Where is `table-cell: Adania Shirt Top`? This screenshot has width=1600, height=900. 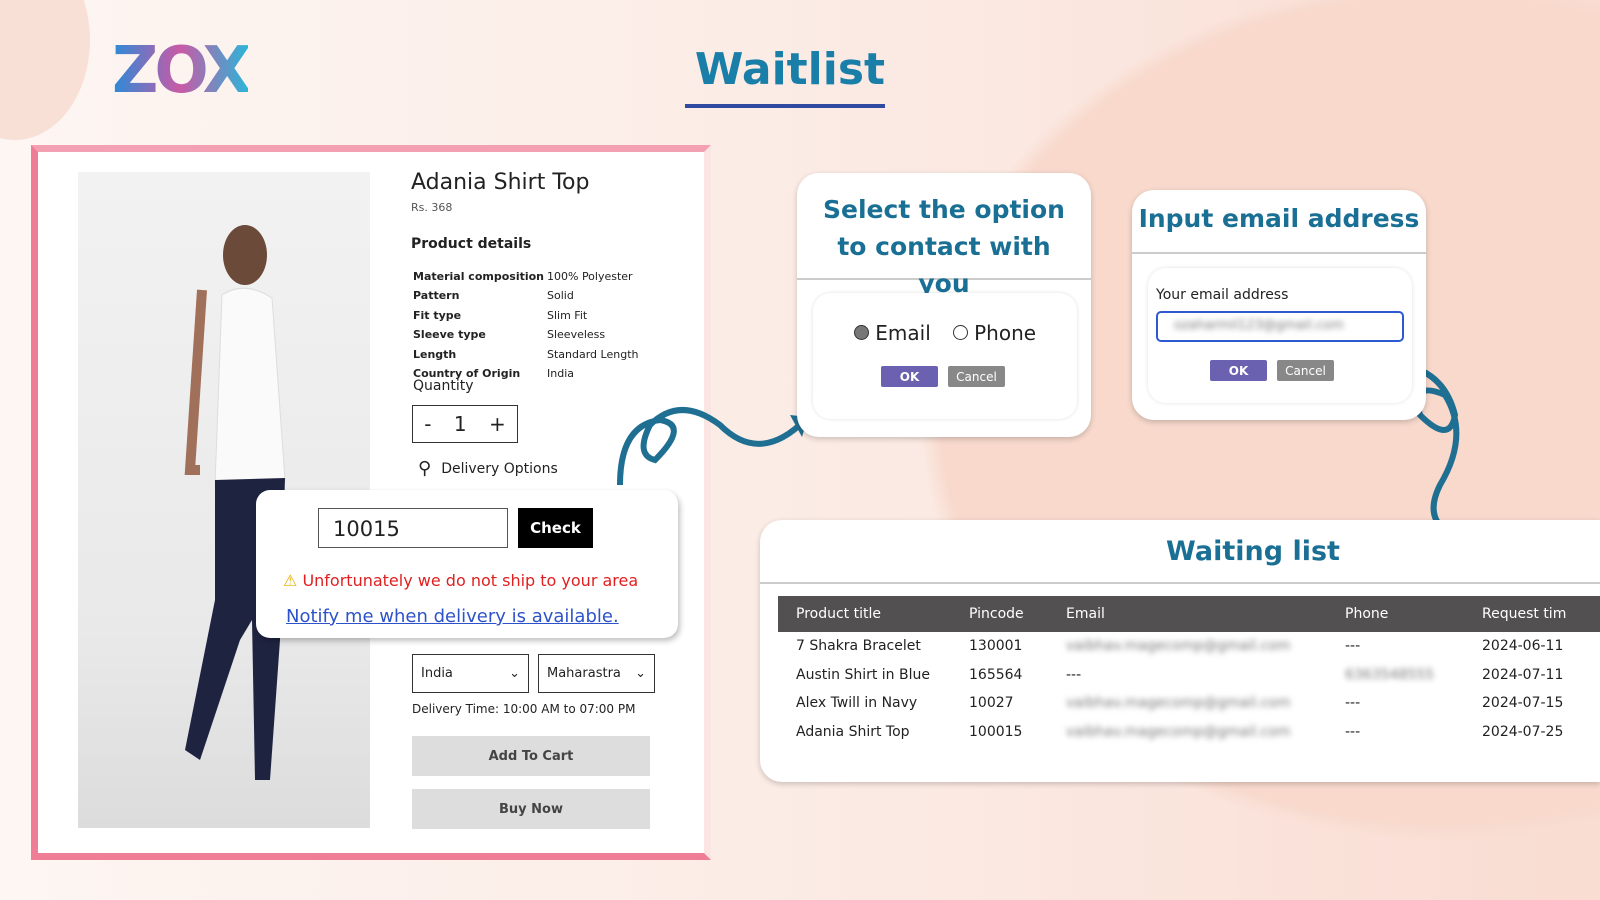 table-cell: Adania Shirt Top is located at coordinates (853, 731).